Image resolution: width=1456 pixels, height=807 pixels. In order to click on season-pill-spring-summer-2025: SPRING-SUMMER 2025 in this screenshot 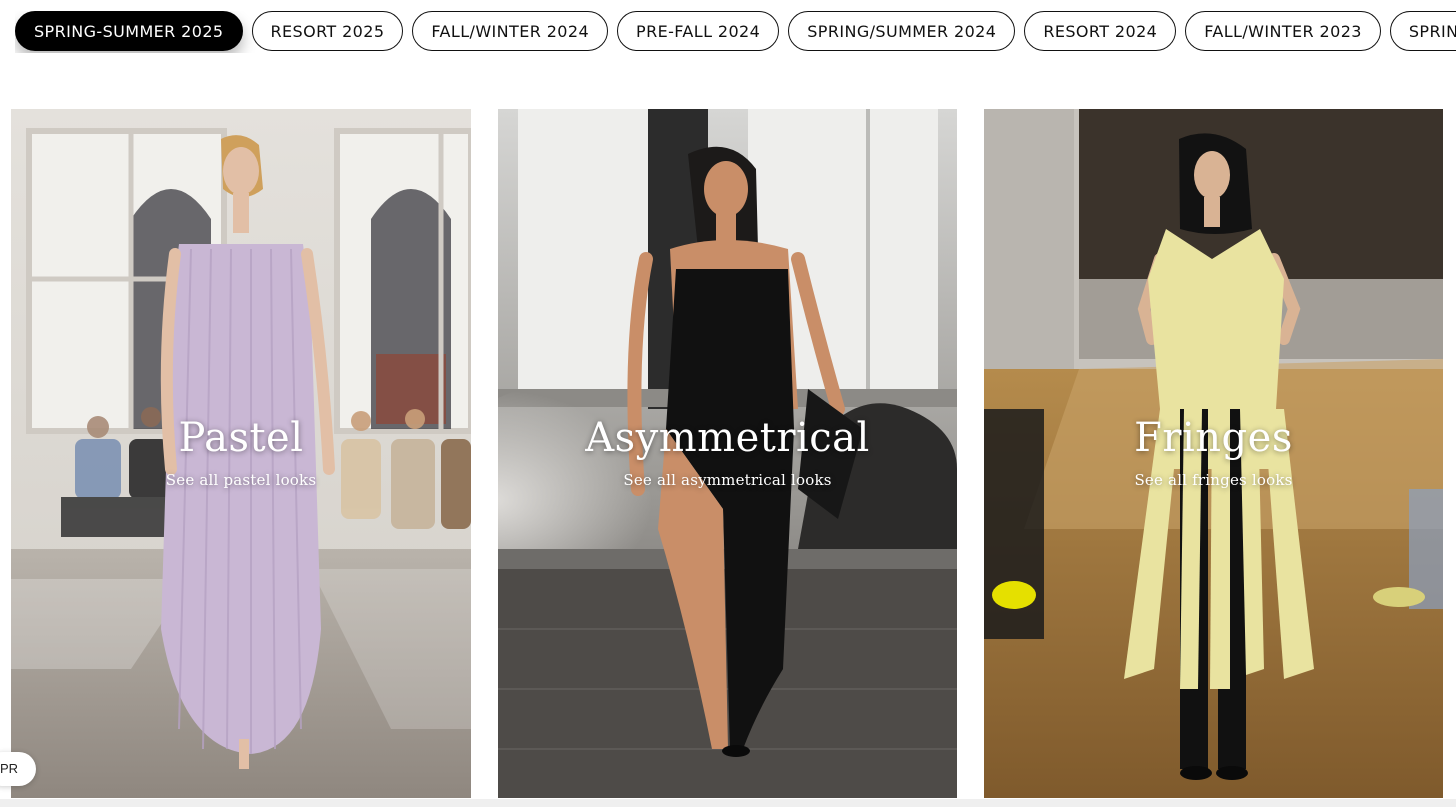, I will do `click(129, 31)`.